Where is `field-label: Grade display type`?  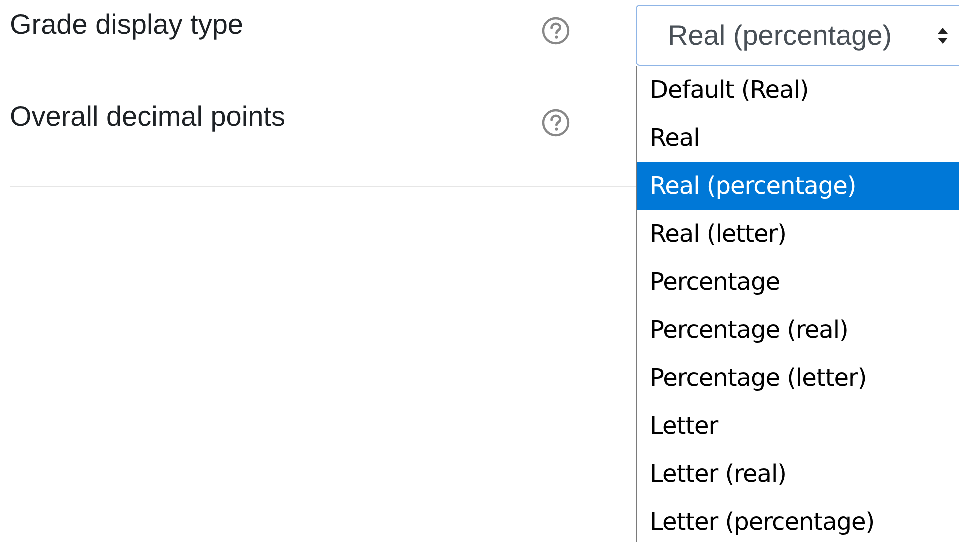 field-label: Grade display type is located at coordinates (127, 25).